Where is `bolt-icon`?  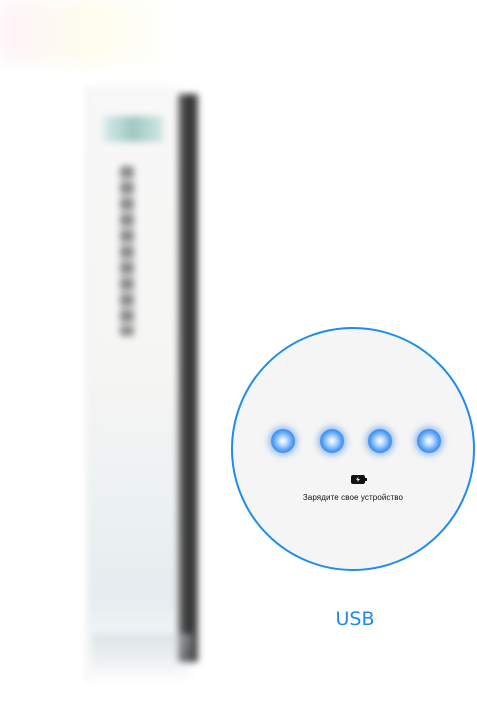
bolt-icon is located at coordinates (358, 479).